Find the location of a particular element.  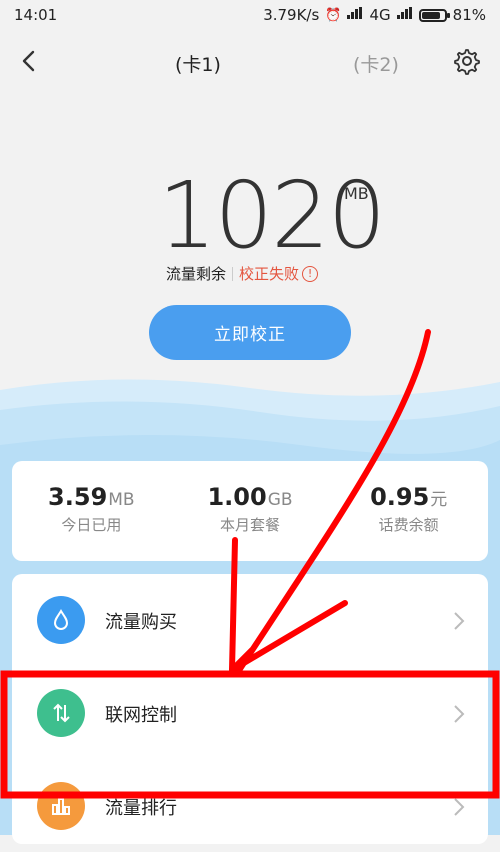

chevron-left-icon is located at coordinates (28, 61).